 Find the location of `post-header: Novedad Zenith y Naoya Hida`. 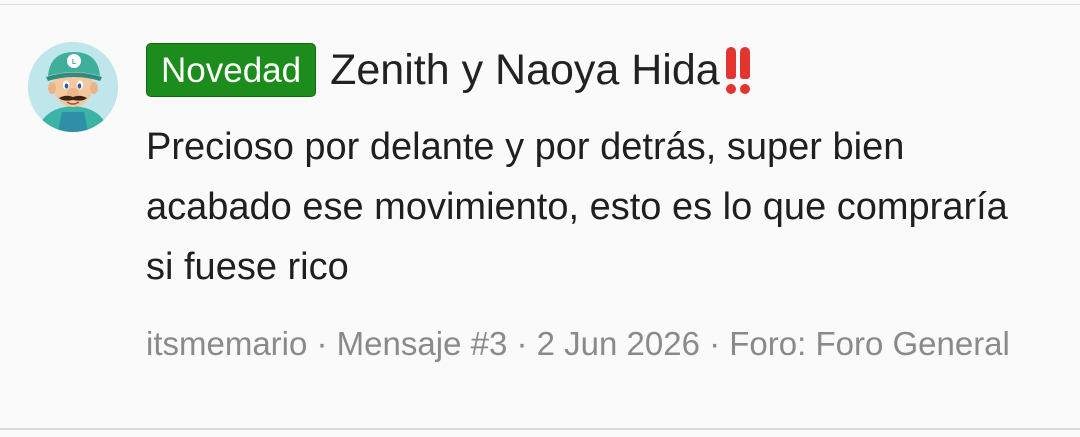

post-header: Novedad Zenith y Naoya Hida is located at coordinates (596, 70).